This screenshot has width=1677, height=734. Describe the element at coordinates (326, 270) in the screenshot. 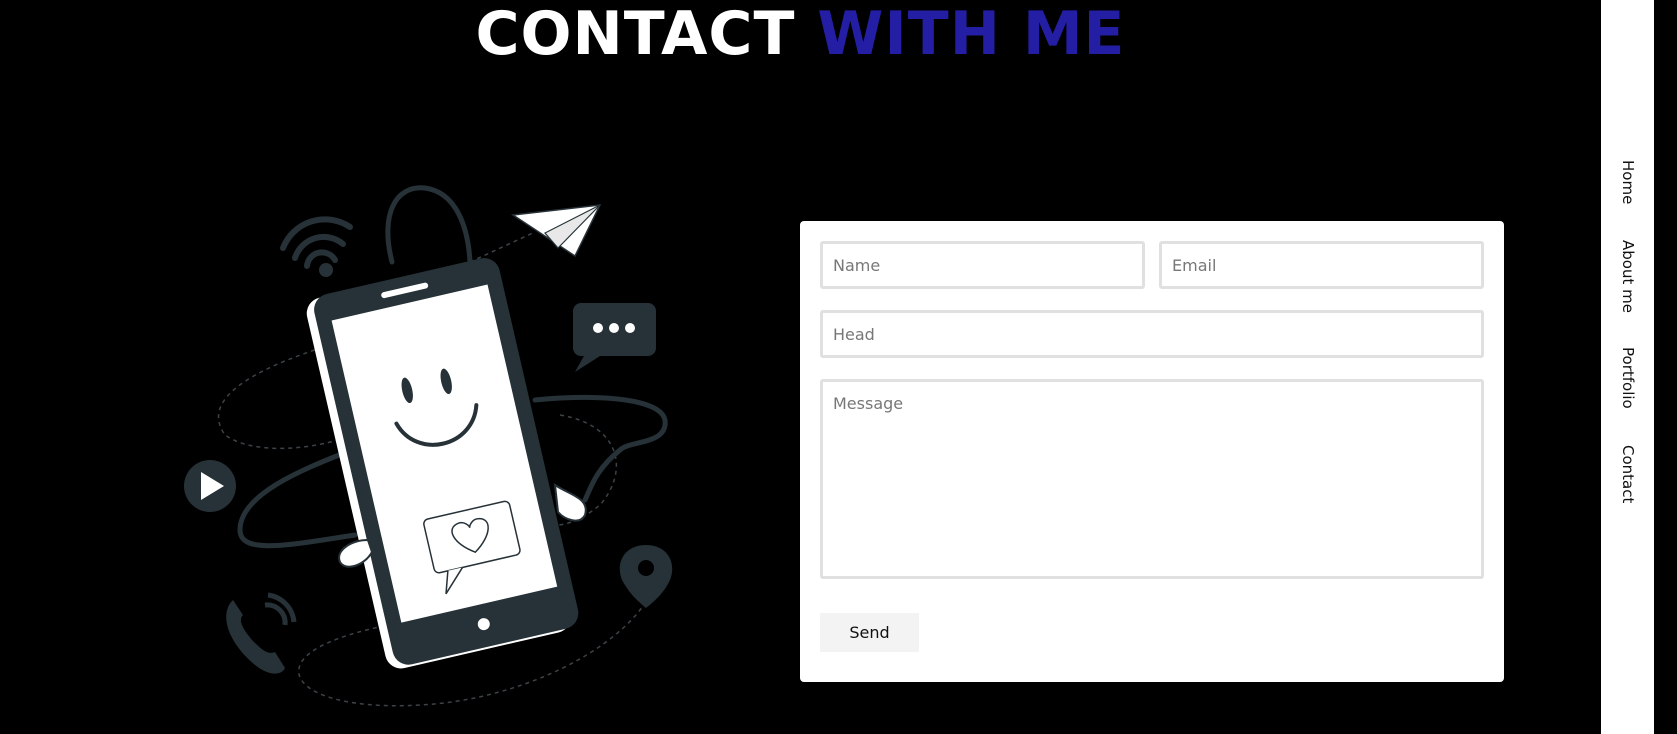

I see `wifi-dot` at that location.